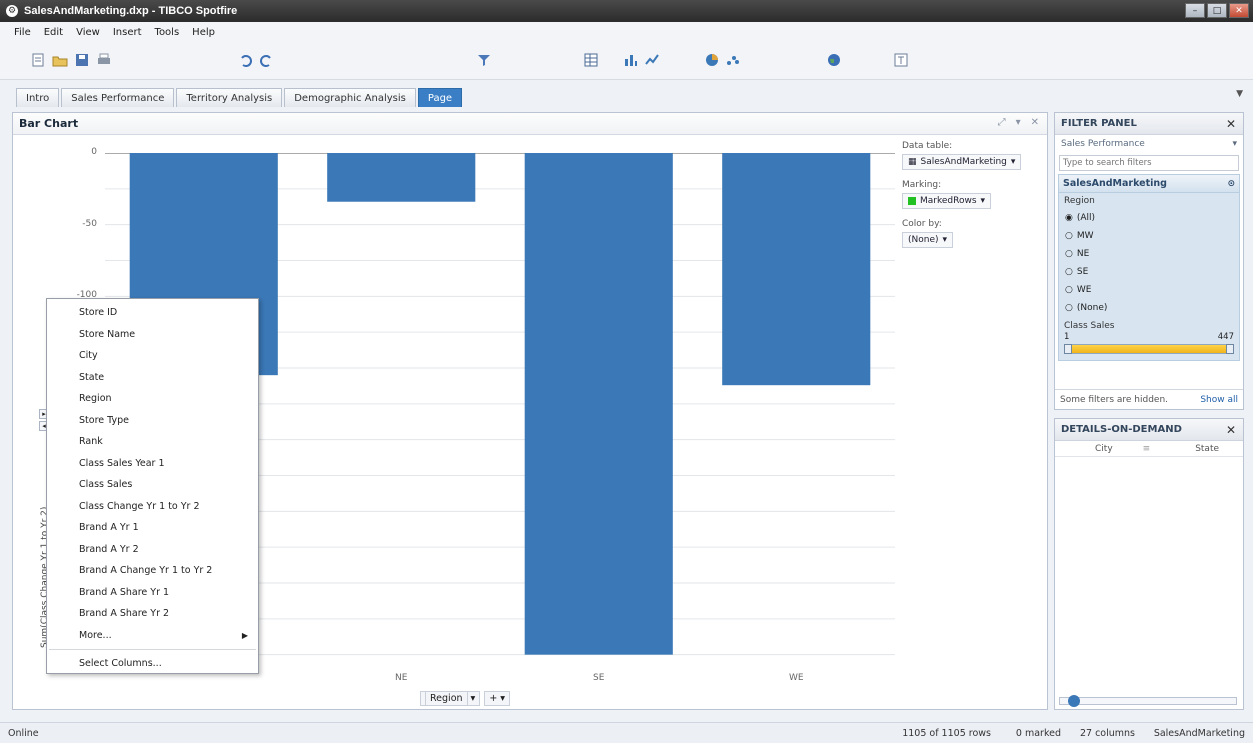 The width and height of the screenshot is (1253, 743). What do you see at coordinates (152, 356) in the screenshot?
I see `menu-item-city: City` at bounding box center [152, 356].